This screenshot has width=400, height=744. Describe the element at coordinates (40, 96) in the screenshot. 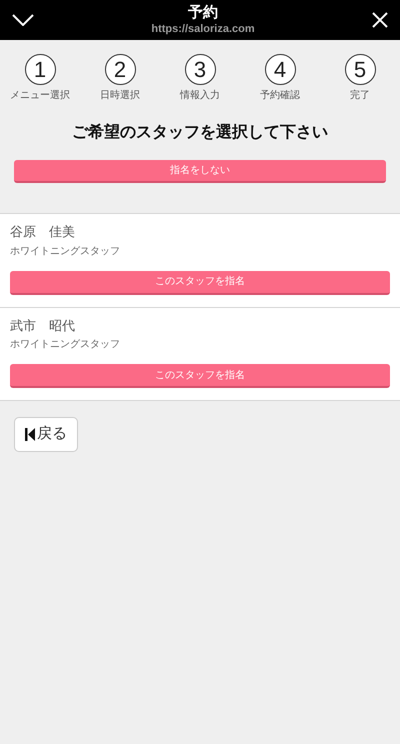

I see `step-label: メニュー選択` at that location.